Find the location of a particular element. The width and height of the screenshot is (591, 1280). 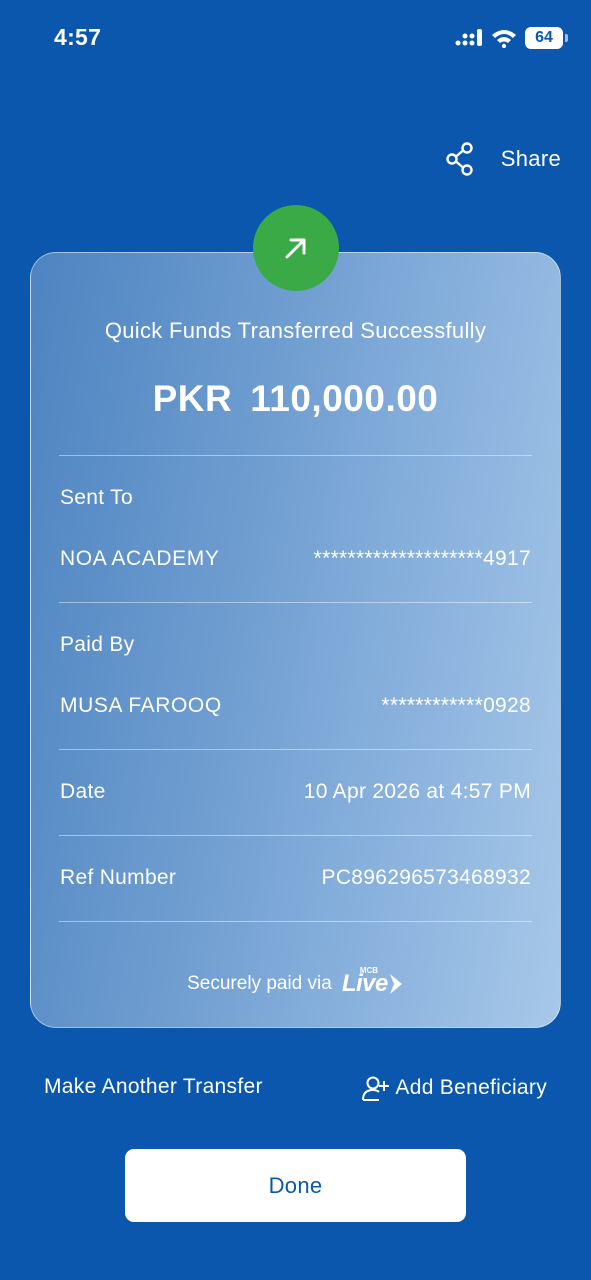

share-label: Share is located at coordinates (530, 158).